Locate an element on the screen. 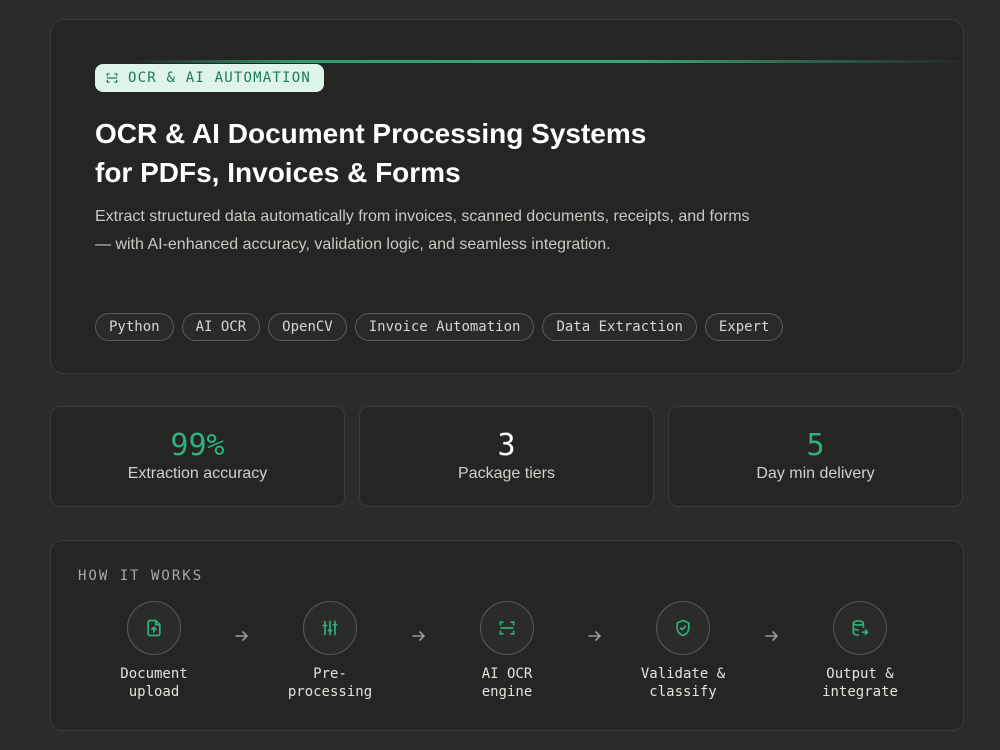  tag-python: Python is located at coordinates (134, 327).